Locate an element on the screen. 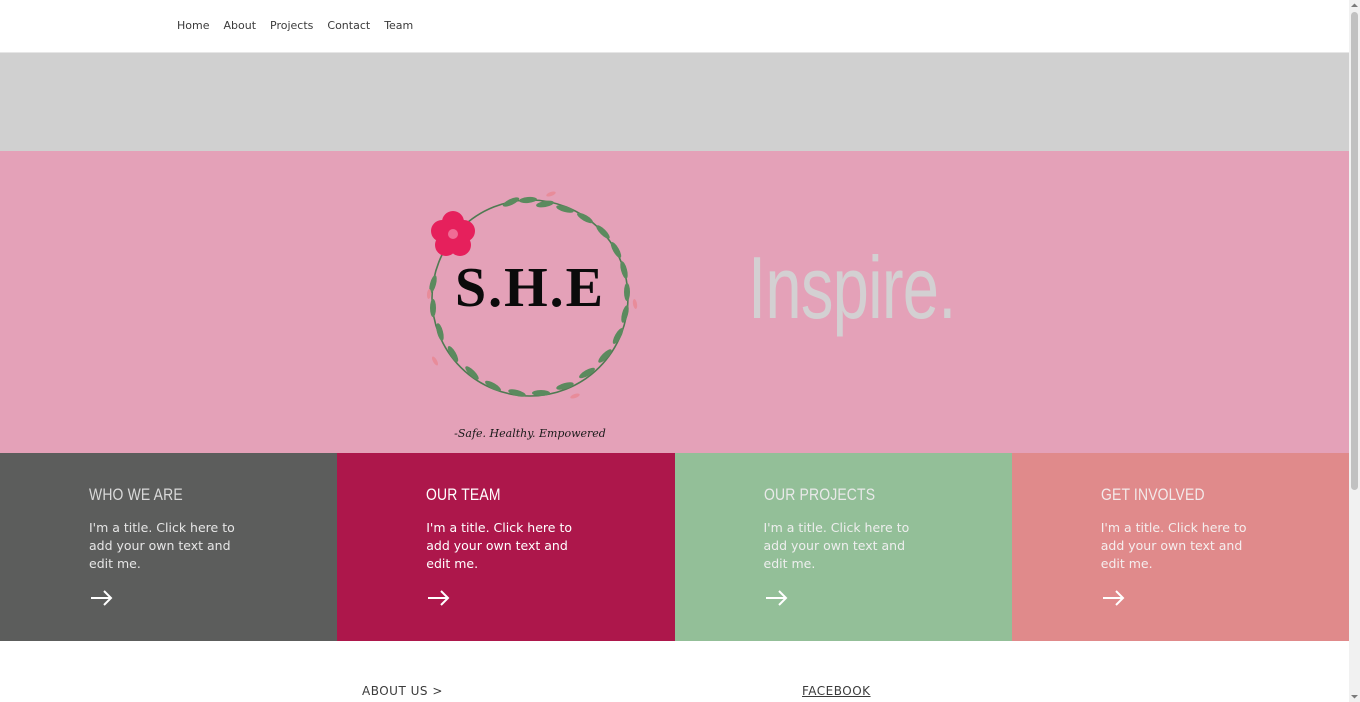 This screenshot has height=702, width=1360. tile-title: GET INVOLVED is located at coordinates (1152, 494).